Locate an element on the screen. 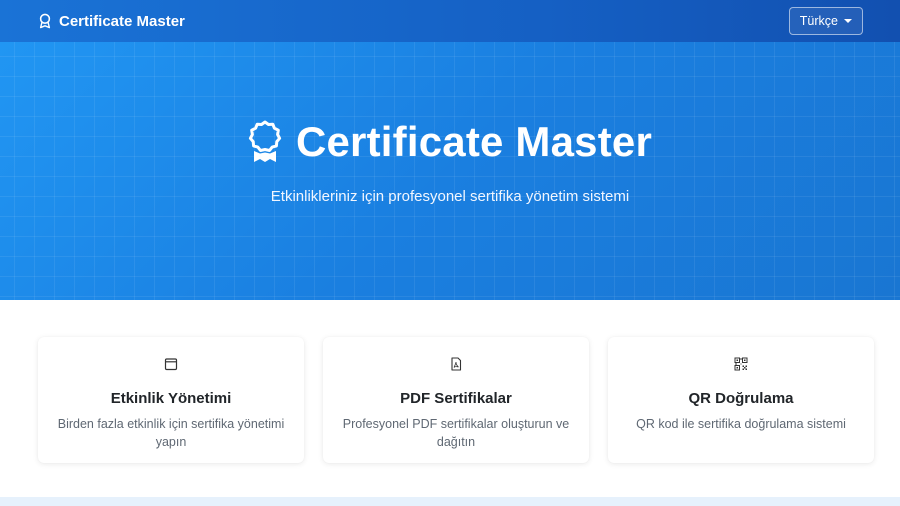 The image size is (900, 506). next-section-edge is located at coordinates (450, 501).